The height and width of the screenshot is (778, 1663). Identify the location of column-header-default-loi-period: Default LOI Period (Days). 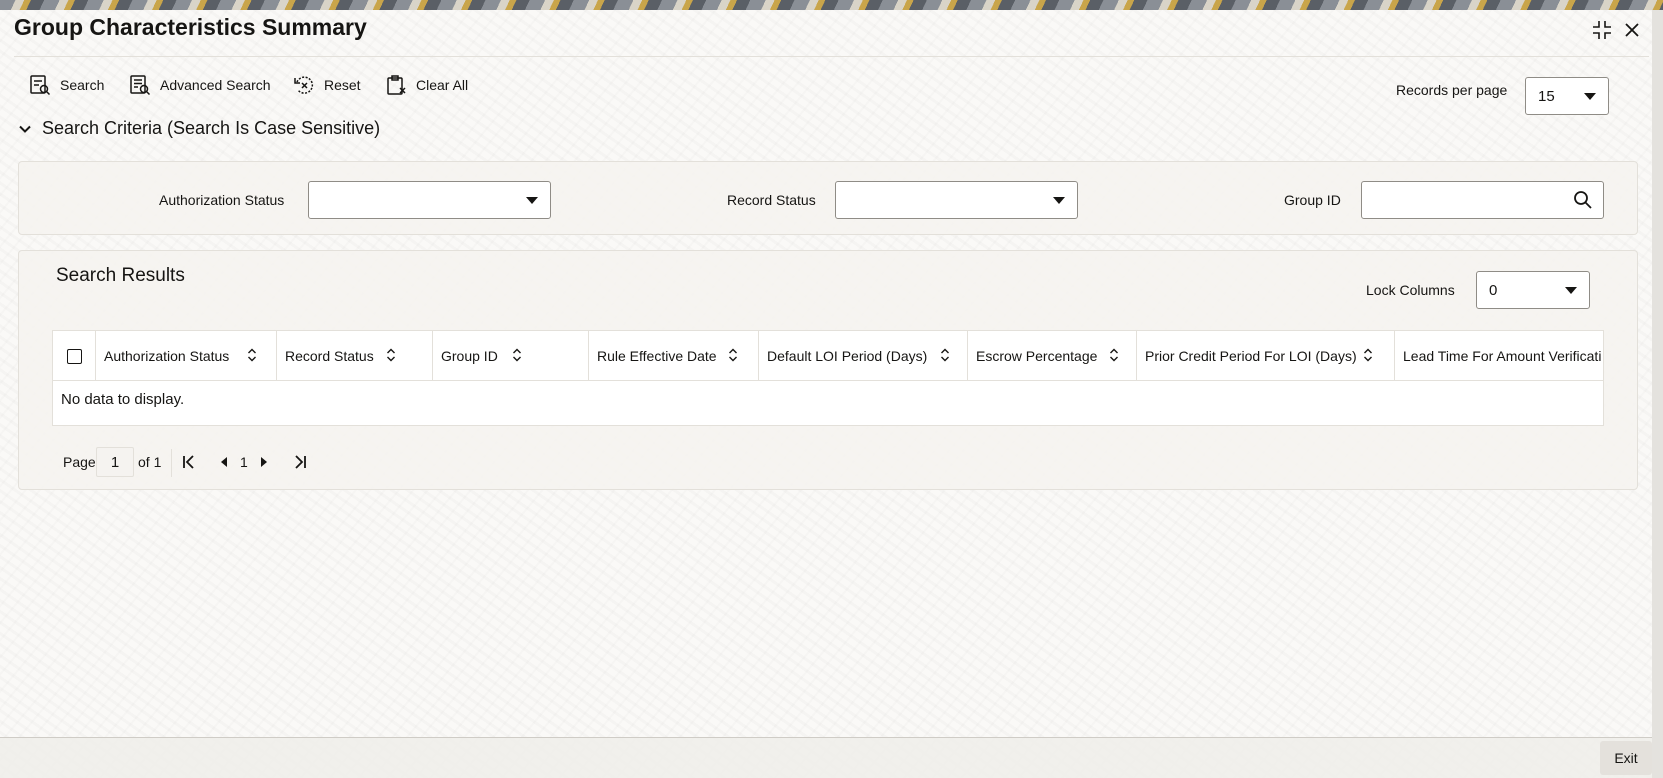
(863, 356).